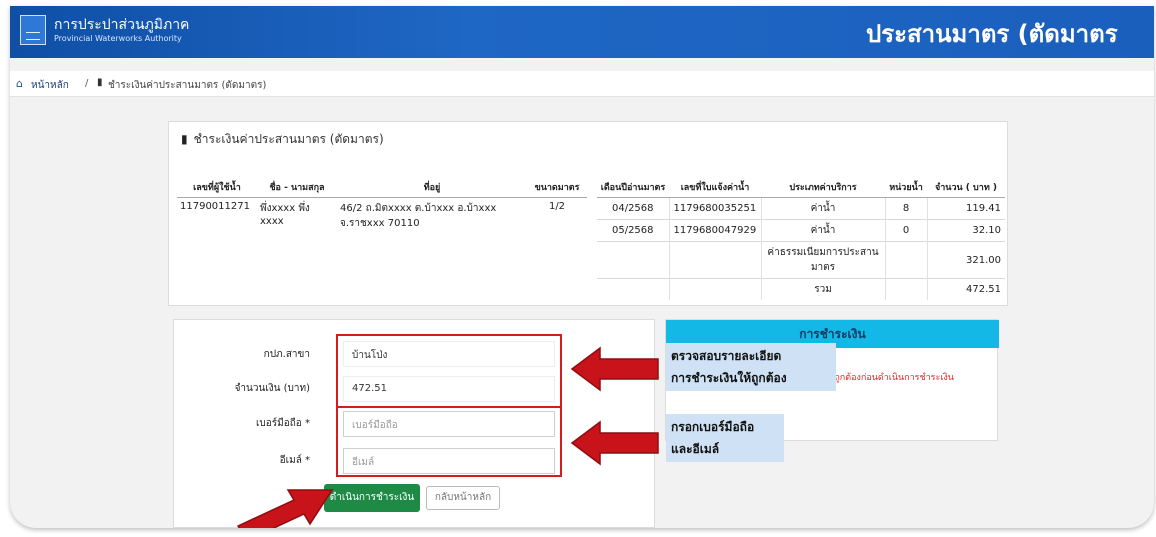 Image resolution: width=1156 pixels, height=537 pixels. What do you see at coordinates (286, 354) in the screenshot?
I see `branch-label: กปภ.สาขา` at bounding box center [286, 354].